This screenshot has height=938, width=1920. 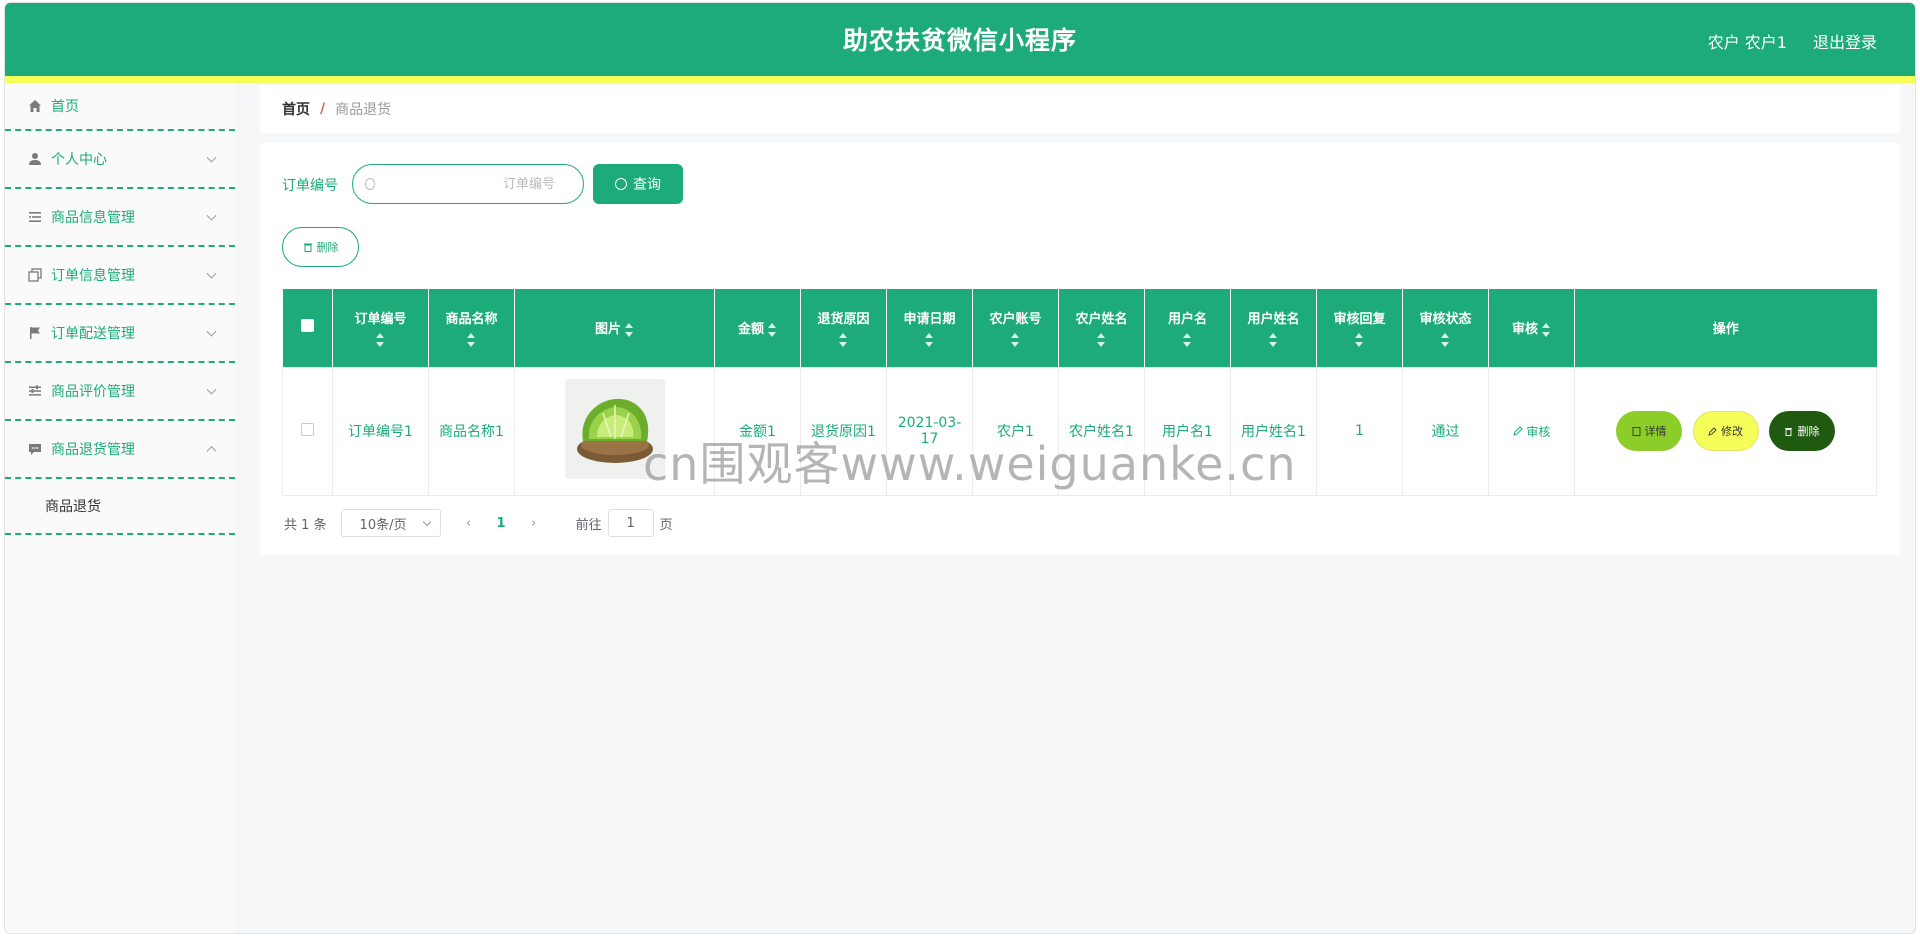 What do you see at coordinates (93, 334) in the screenshot?
I see `sidebar-item-label: 订单配送管理` at bounding box center [93, 334].